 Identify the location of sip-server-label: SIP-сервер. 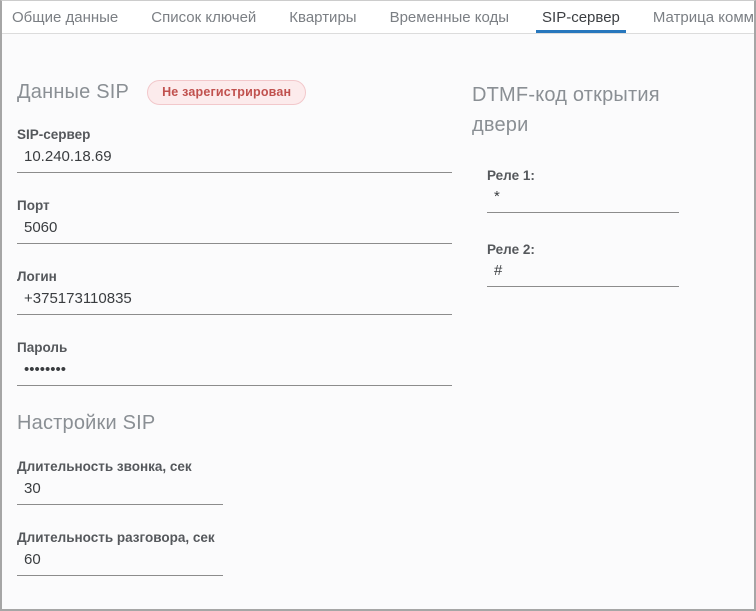
(54, 134).